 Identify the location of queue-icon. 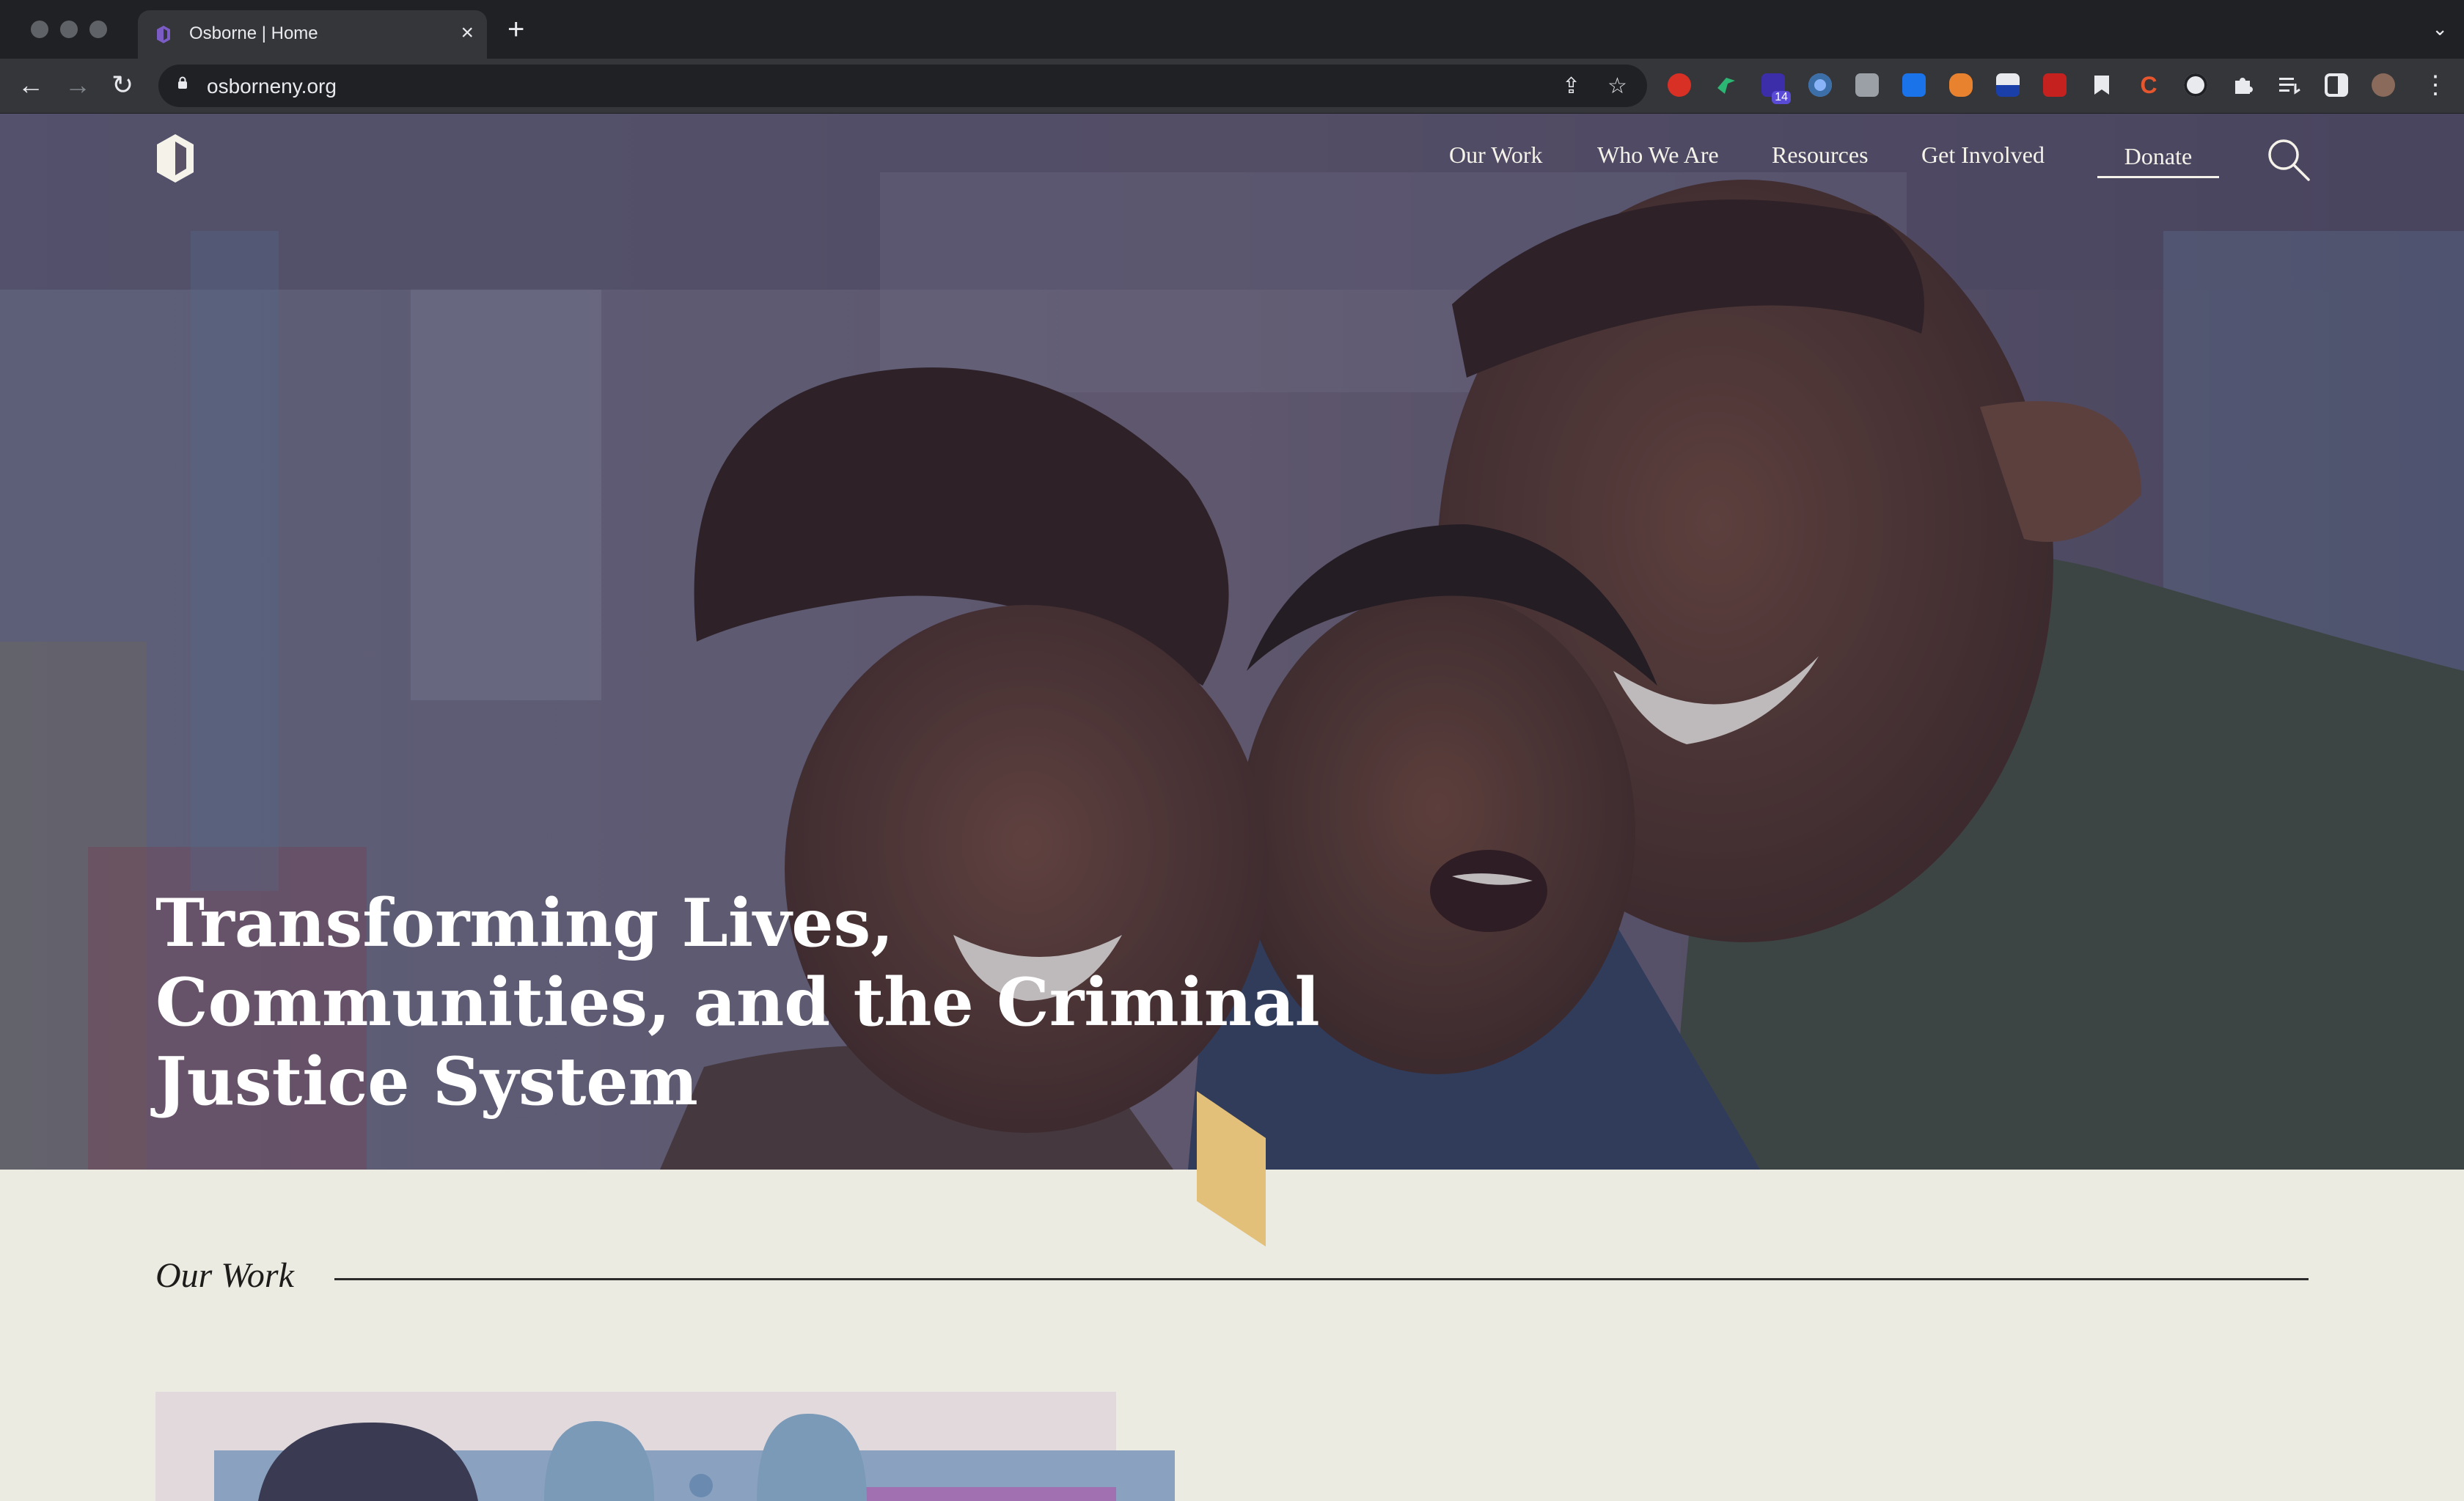
(2289, 85).